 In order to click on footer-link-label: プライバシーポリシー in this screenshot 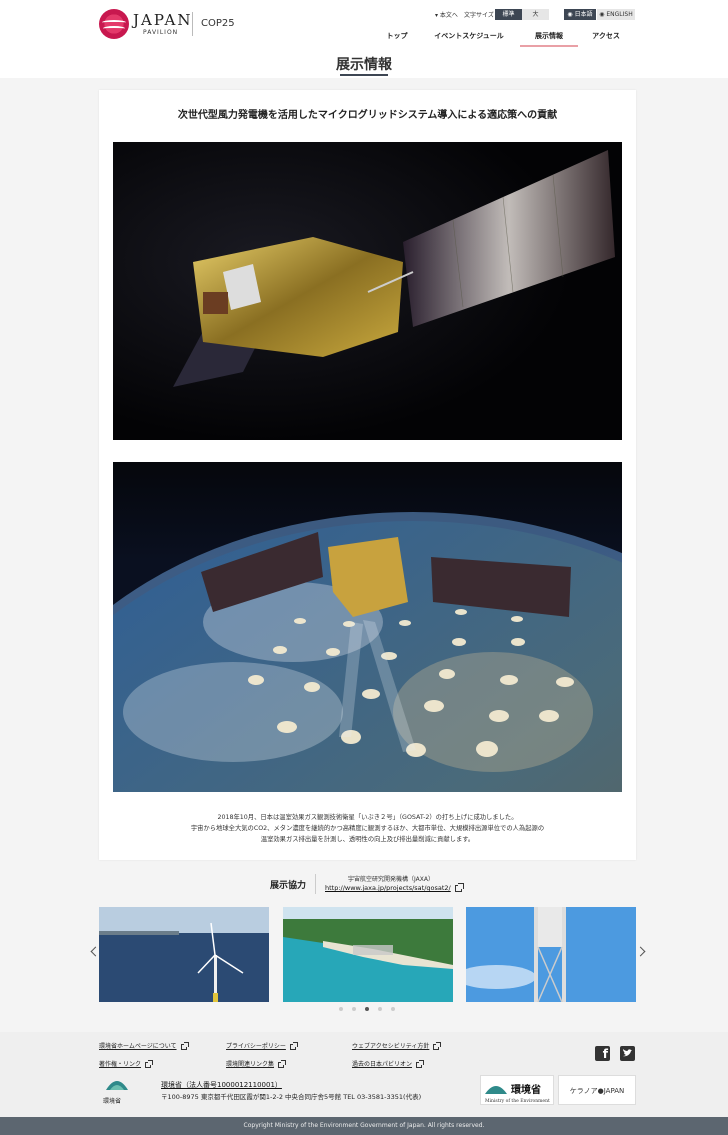, I will do `click(256, 1046)`.